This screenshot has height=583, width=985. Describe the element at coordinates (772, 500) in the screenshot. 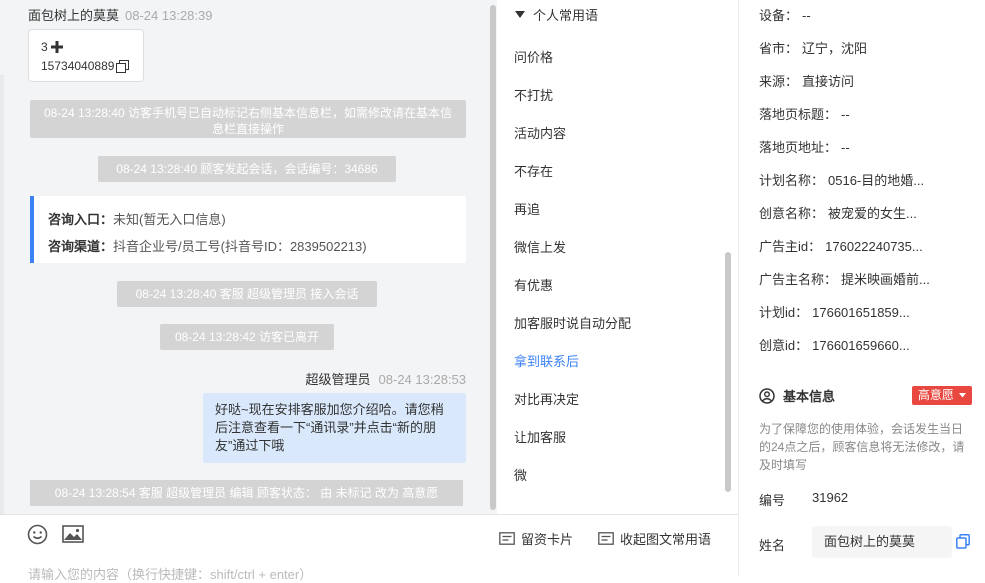

I see `number-label: 编号` at that location.